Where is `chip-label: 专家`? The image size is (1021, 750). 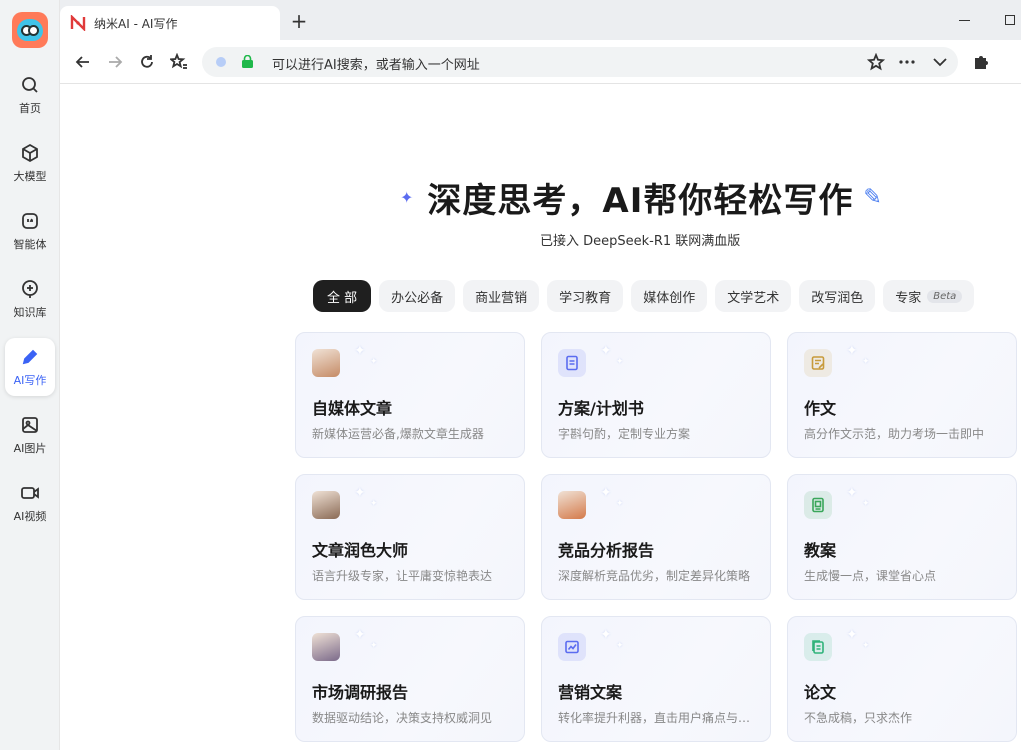
chip-label: 专家 is located at coordinates (908, 298).